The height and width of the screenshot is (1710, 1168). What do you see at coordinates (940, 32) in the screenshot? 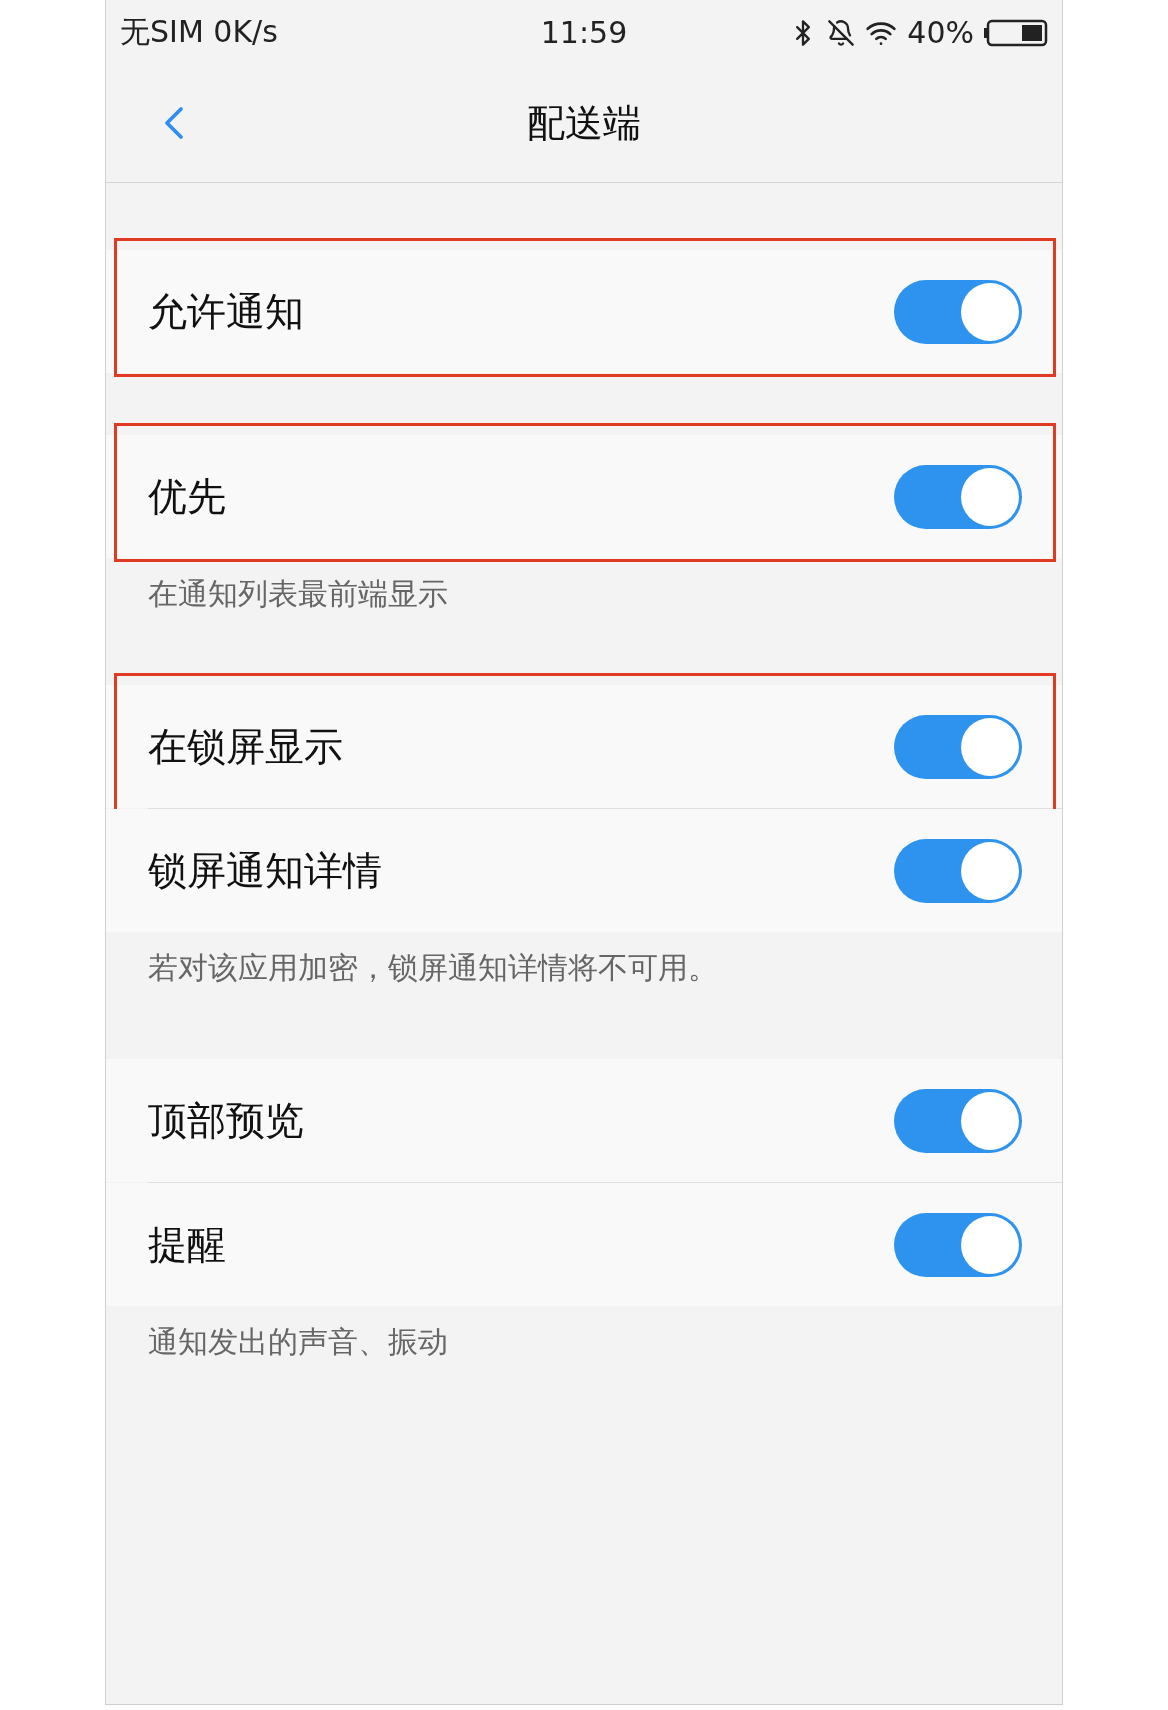
I see `battery-percent: 40%` at bounding box center [940, 32].